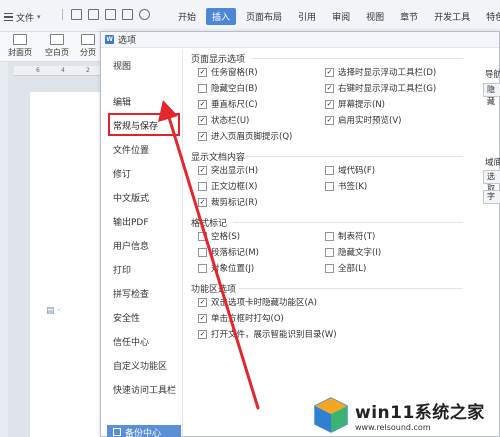 This screenshot has width=500, height=437. Describe the element at coordinates (122, 173) in the screenshot. I see `nav-item-revision: 修订` at that location.